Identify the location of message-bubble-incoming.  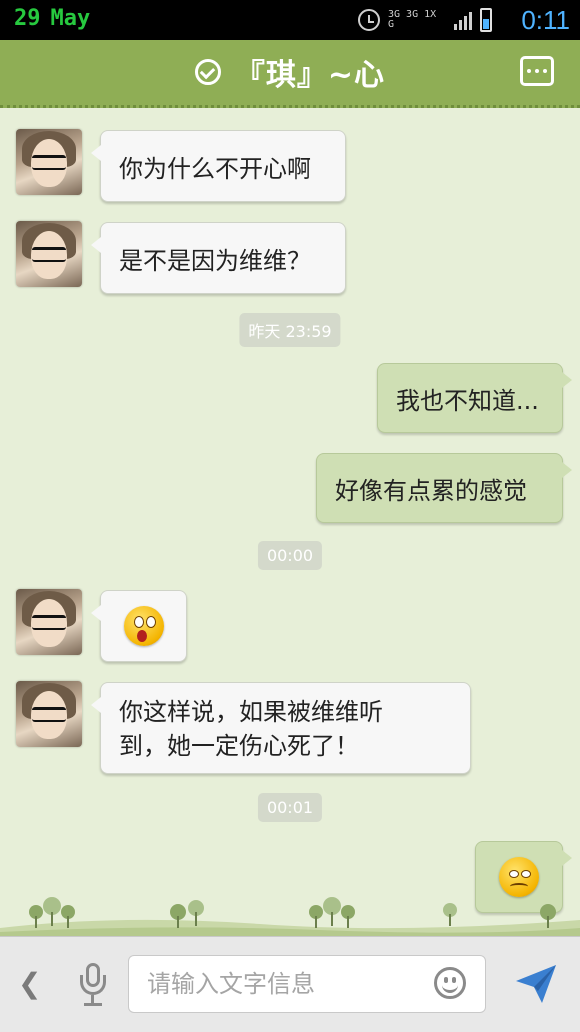
(139, 626).